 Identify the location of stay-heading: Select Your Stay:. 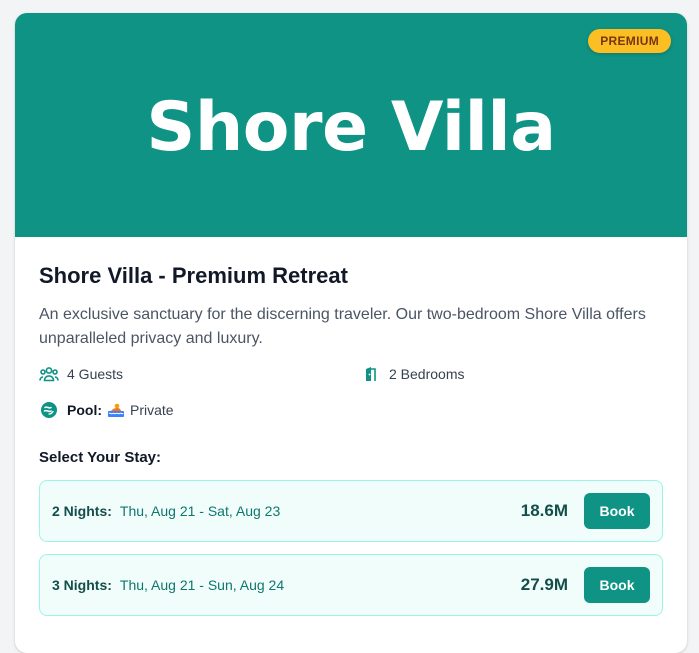
(100, 457).